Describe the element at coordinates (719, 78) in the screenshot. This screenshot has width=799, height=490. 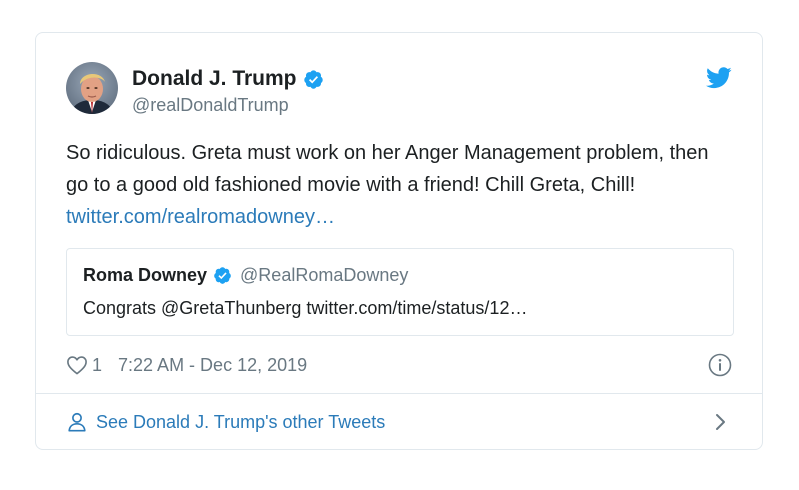
I see `twitter-bird-icon` at that location.